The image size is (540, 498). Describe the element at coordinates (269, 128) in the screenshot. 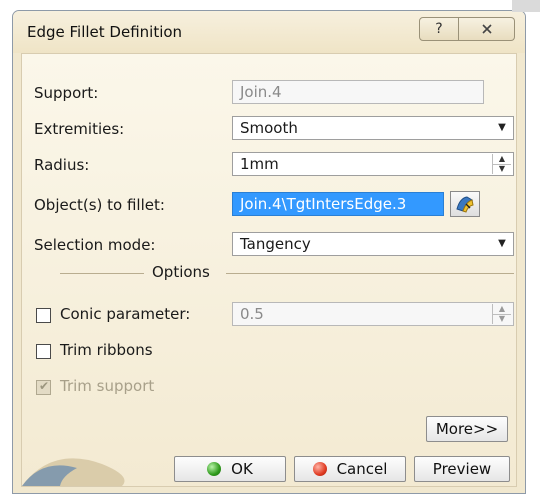

I see `extremities-value: Smooth` at that location.